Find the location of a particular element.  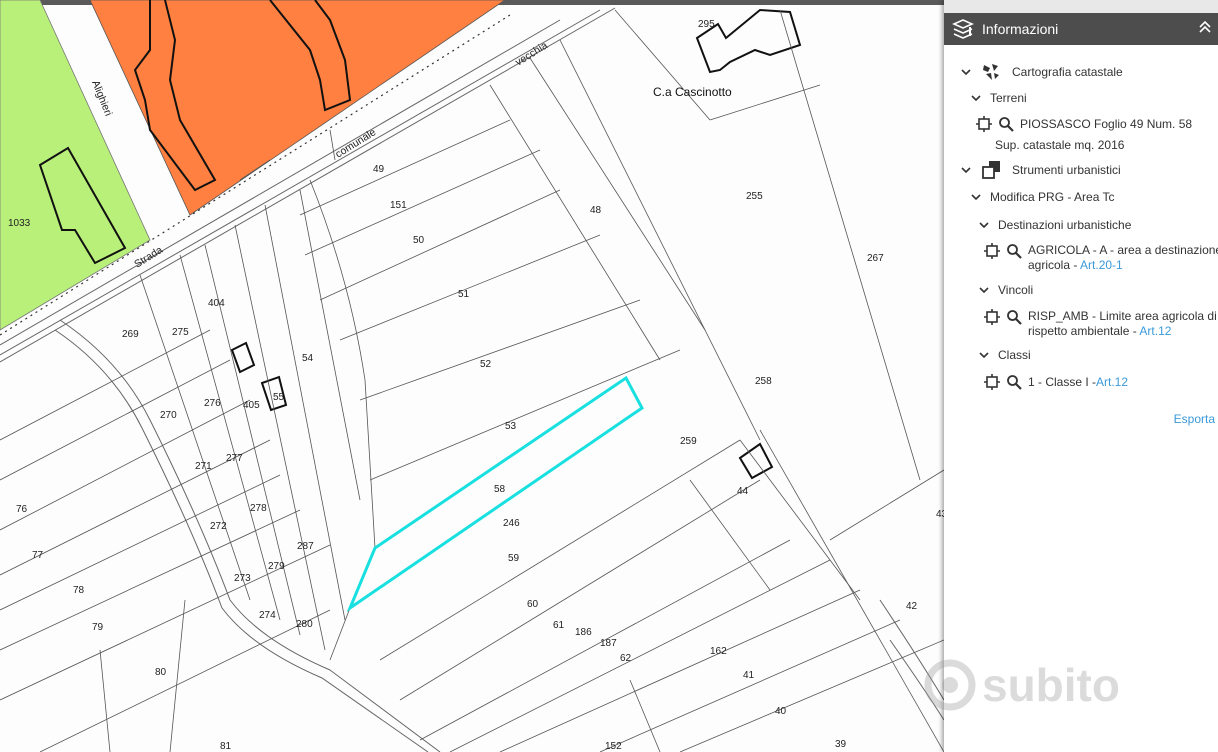

tree-label: Vincoli is located at coordinates (1016, 290).